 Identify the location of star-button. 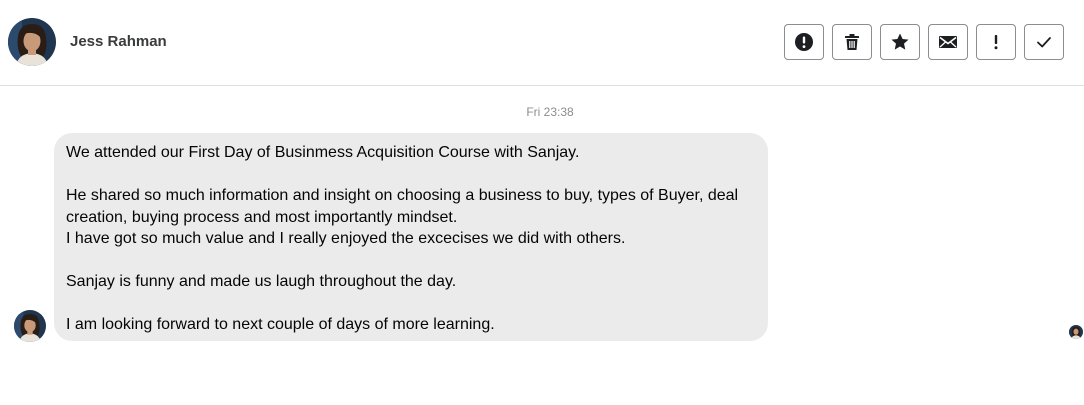
(900, 42).